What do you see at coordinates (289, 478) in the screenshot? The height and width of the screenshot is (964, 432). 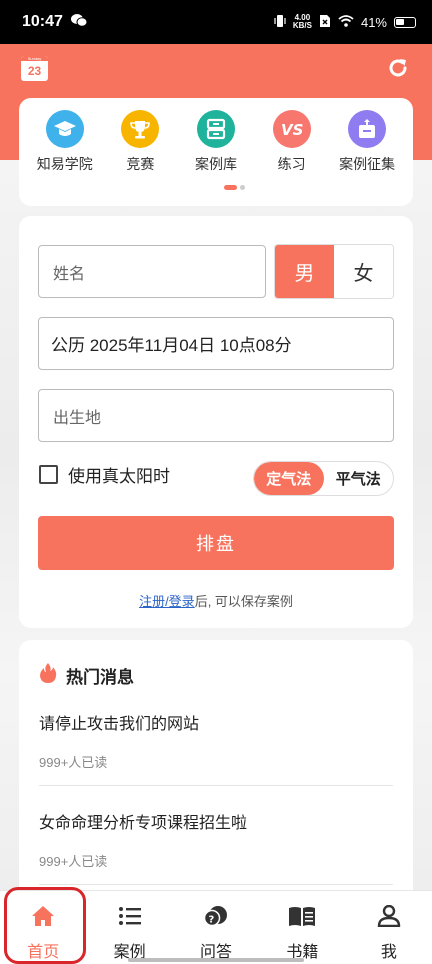 I see `method-option-fixed: 定气法` at bounding box center [289, 478].